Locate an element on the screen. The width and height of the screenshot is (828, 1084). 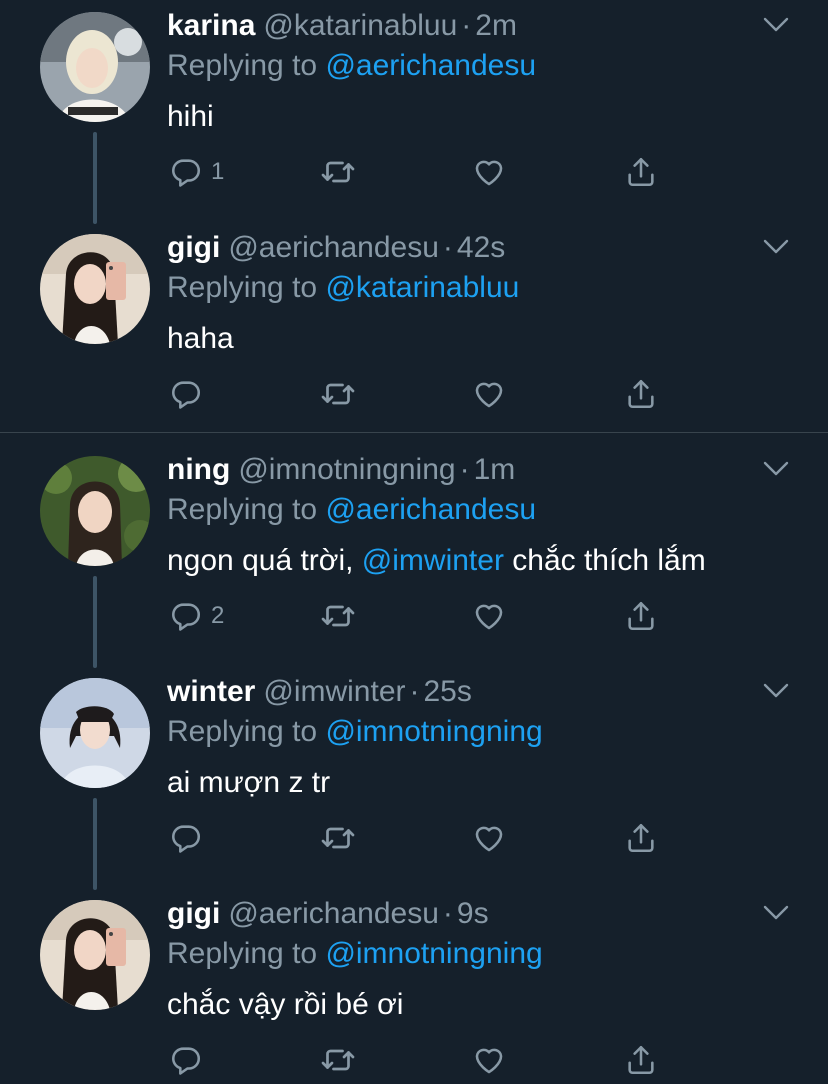
tweet-text: hihi is located at coordinates (190, 116).